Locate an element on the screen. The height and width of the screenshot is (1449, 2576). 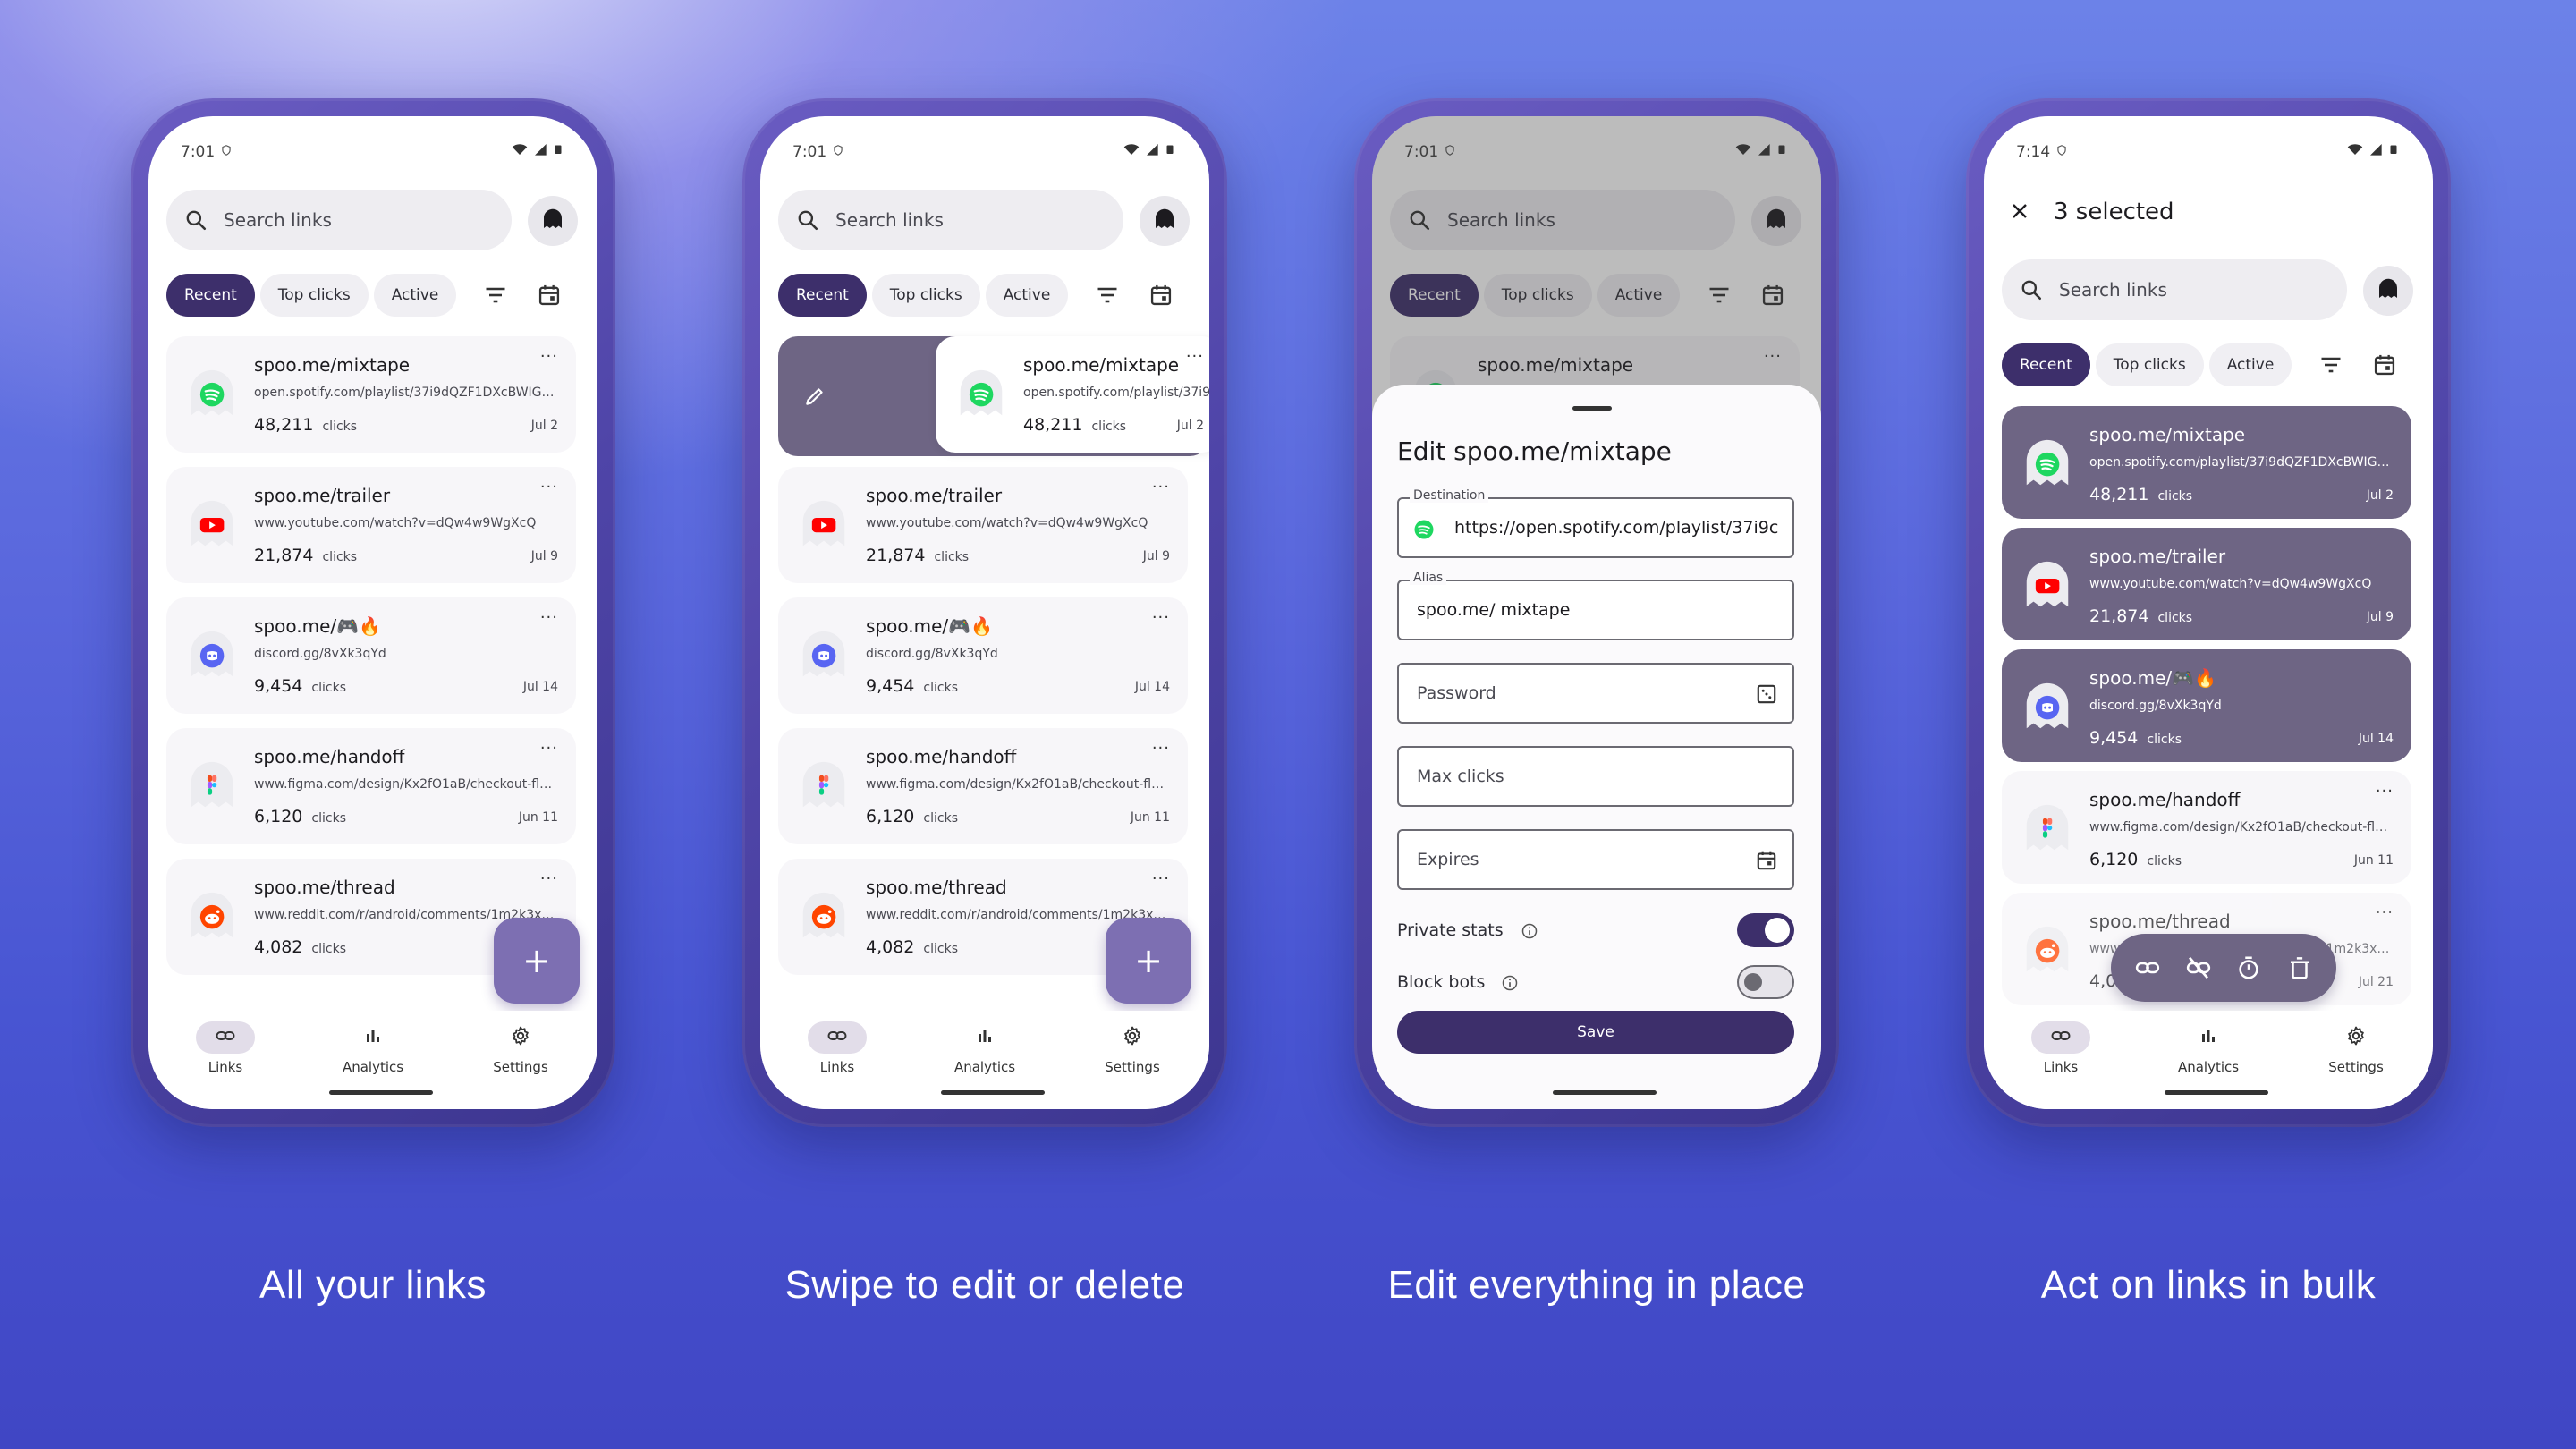
password-field: Password is located at coordinates (1595, 693).